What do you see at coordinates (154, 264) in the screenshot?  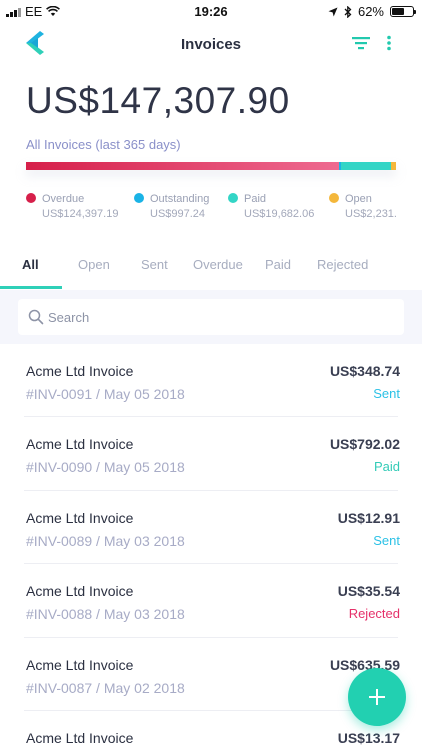 I see `tab-sent: Sent` at bounding box center [154, 264].